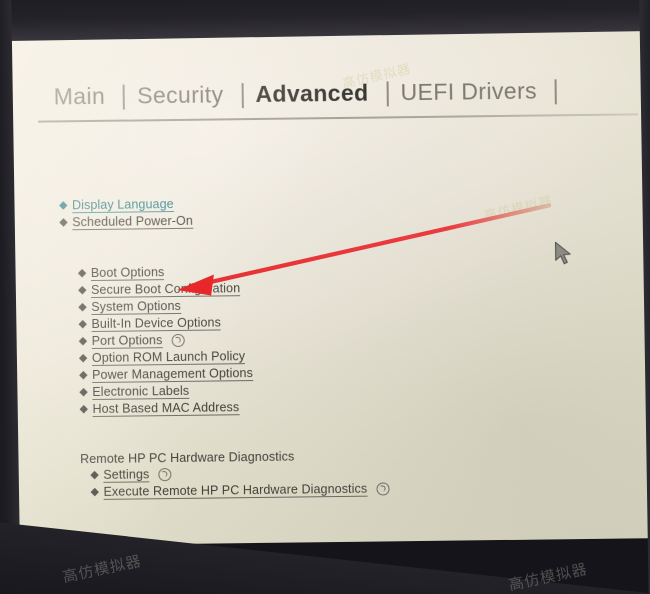  Describe the element at coordinates (122, 204) in the screenshot. I see `menu-item-label: Display Language` at that location.